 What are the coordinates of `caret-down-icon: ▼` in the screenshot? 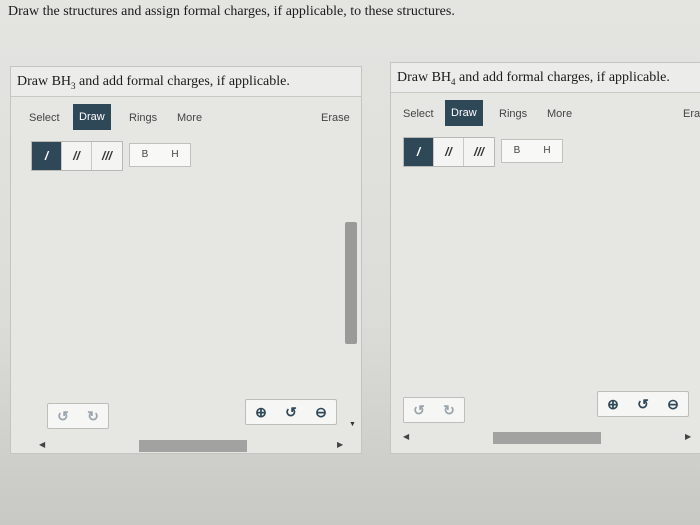 It's located at (352, 424).